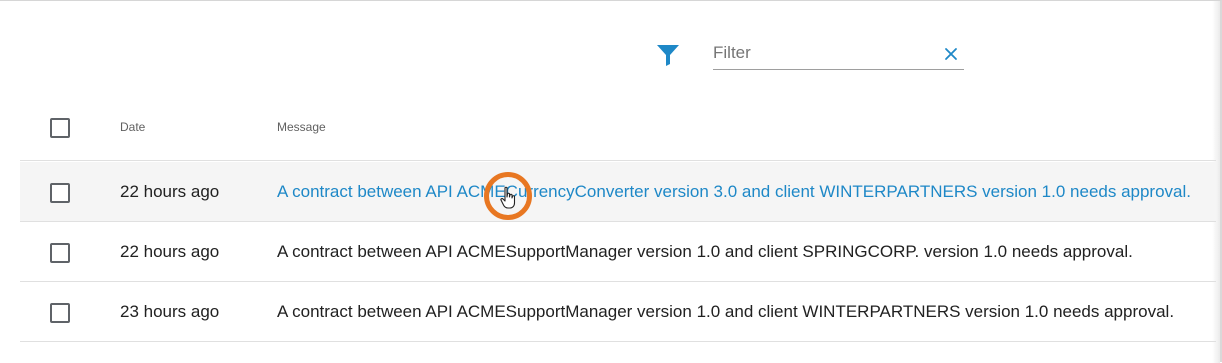 This screenshot has width=1222, height=363. Describe the element at coordinates (823, 53) in the screenshot. I see `filter-input` at that location.